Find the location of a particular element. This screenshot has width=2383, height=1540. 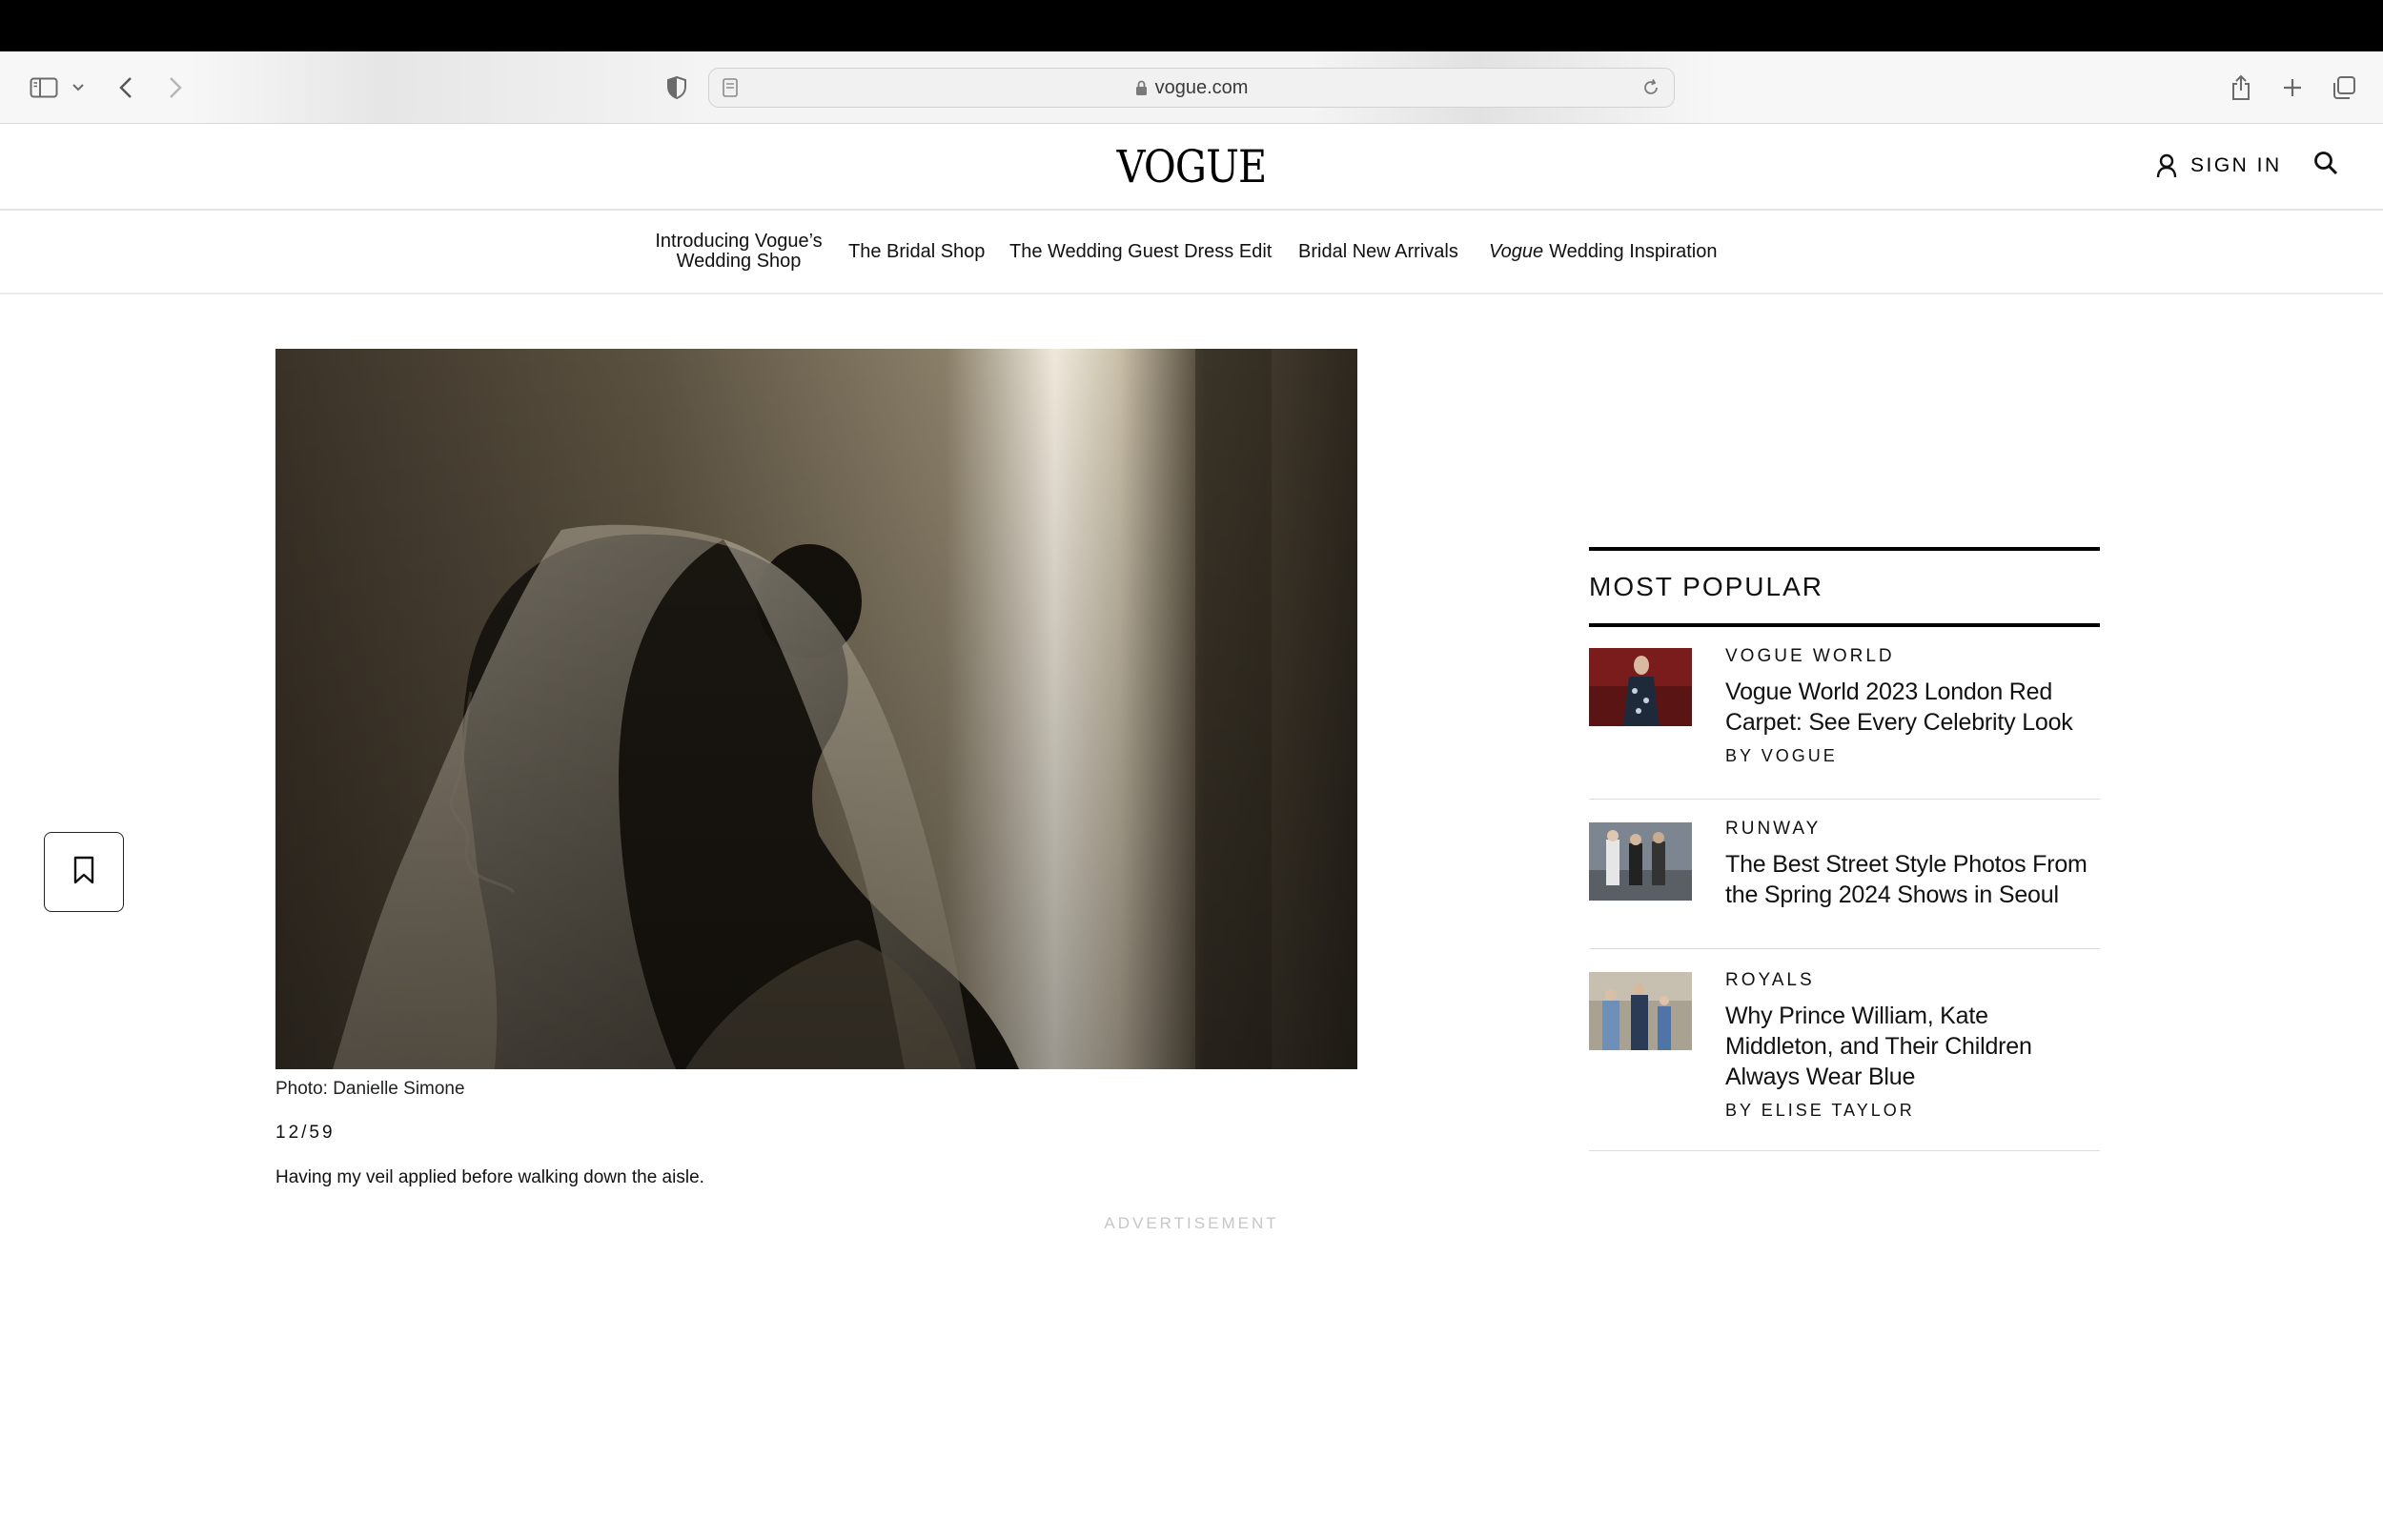

subnav-item-bridal-shop: The Bridal Shop is located at coordinates (917, 252).